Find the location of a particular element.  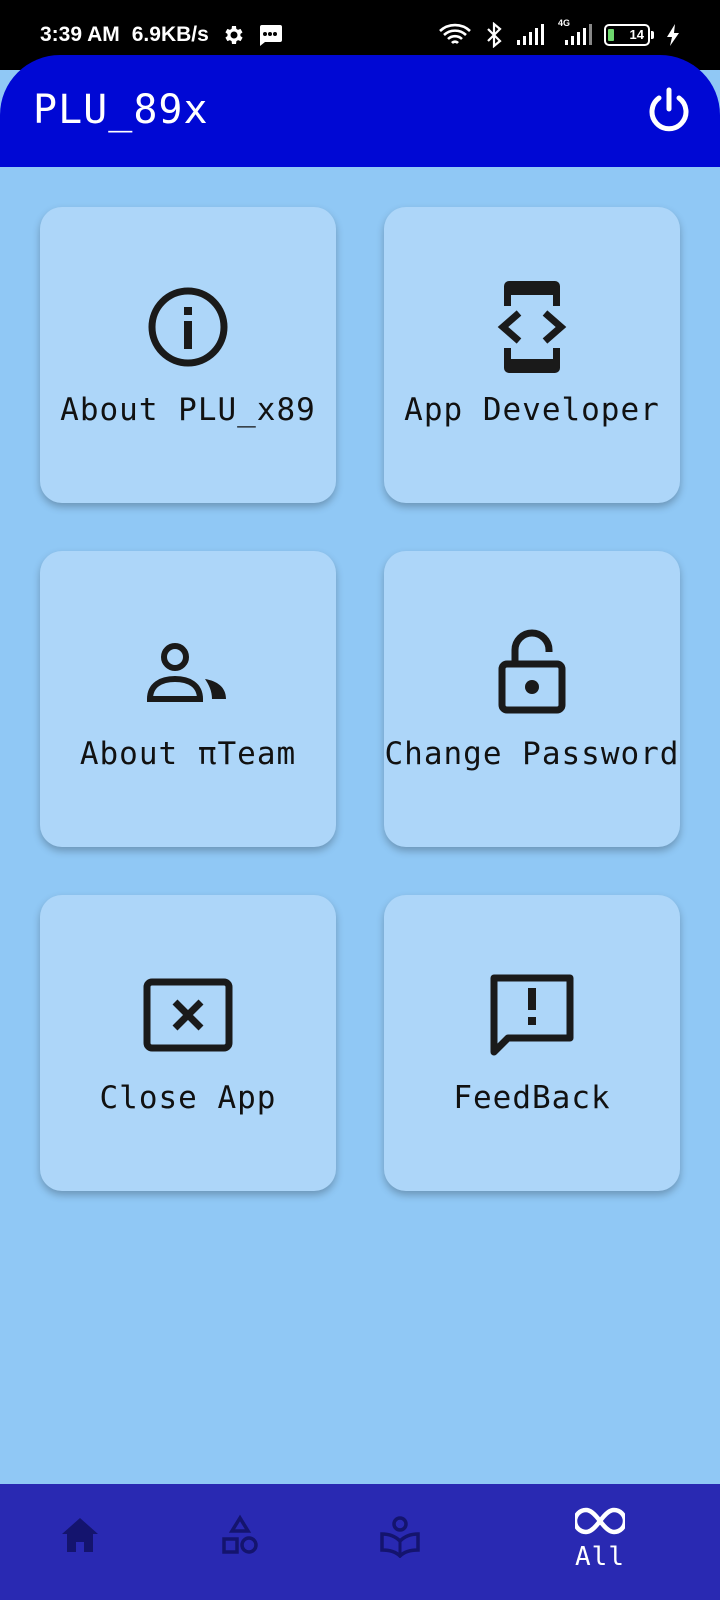

wifi-icon is located at coordinates (455, 35).